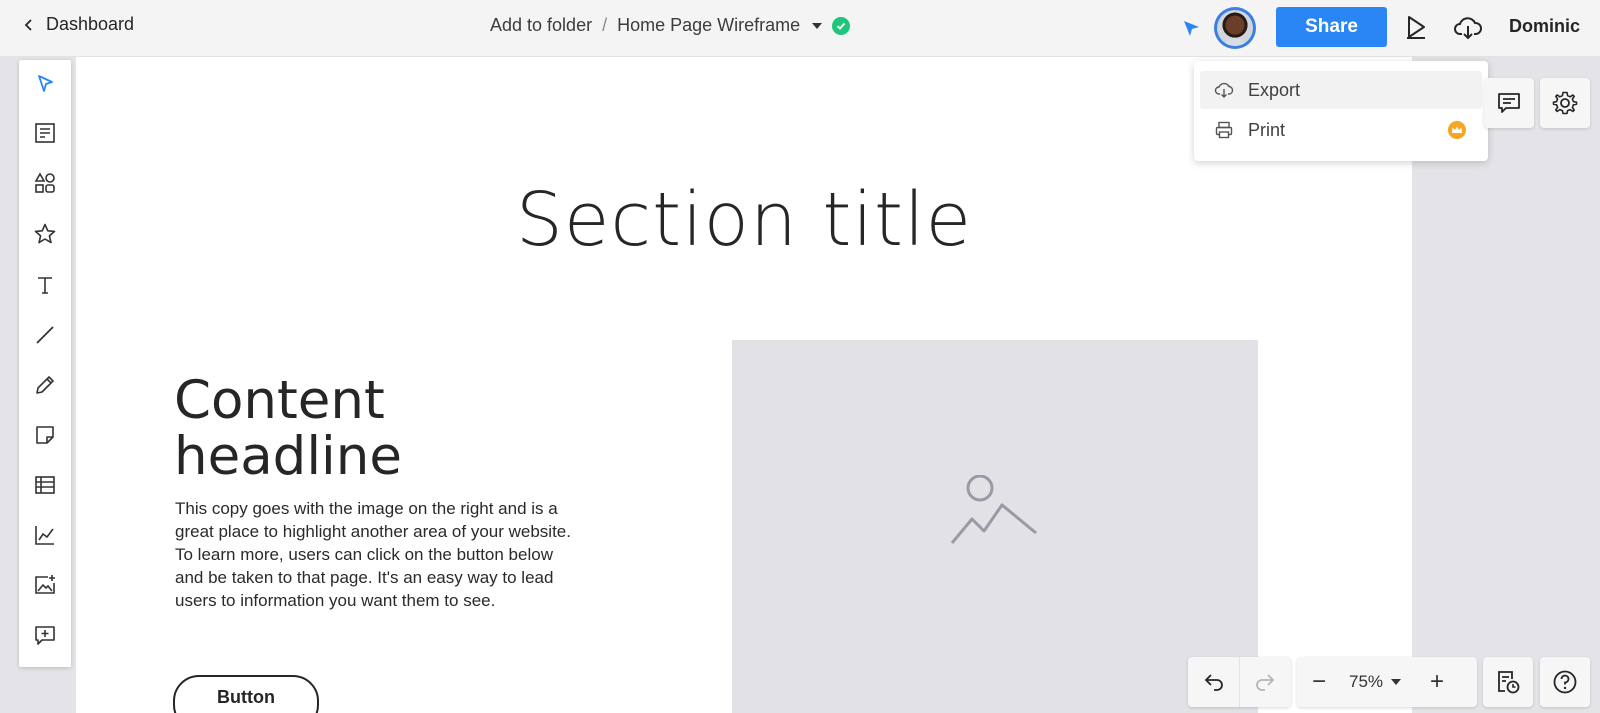  I want to click on line-chart-icon, so click(44, 535).